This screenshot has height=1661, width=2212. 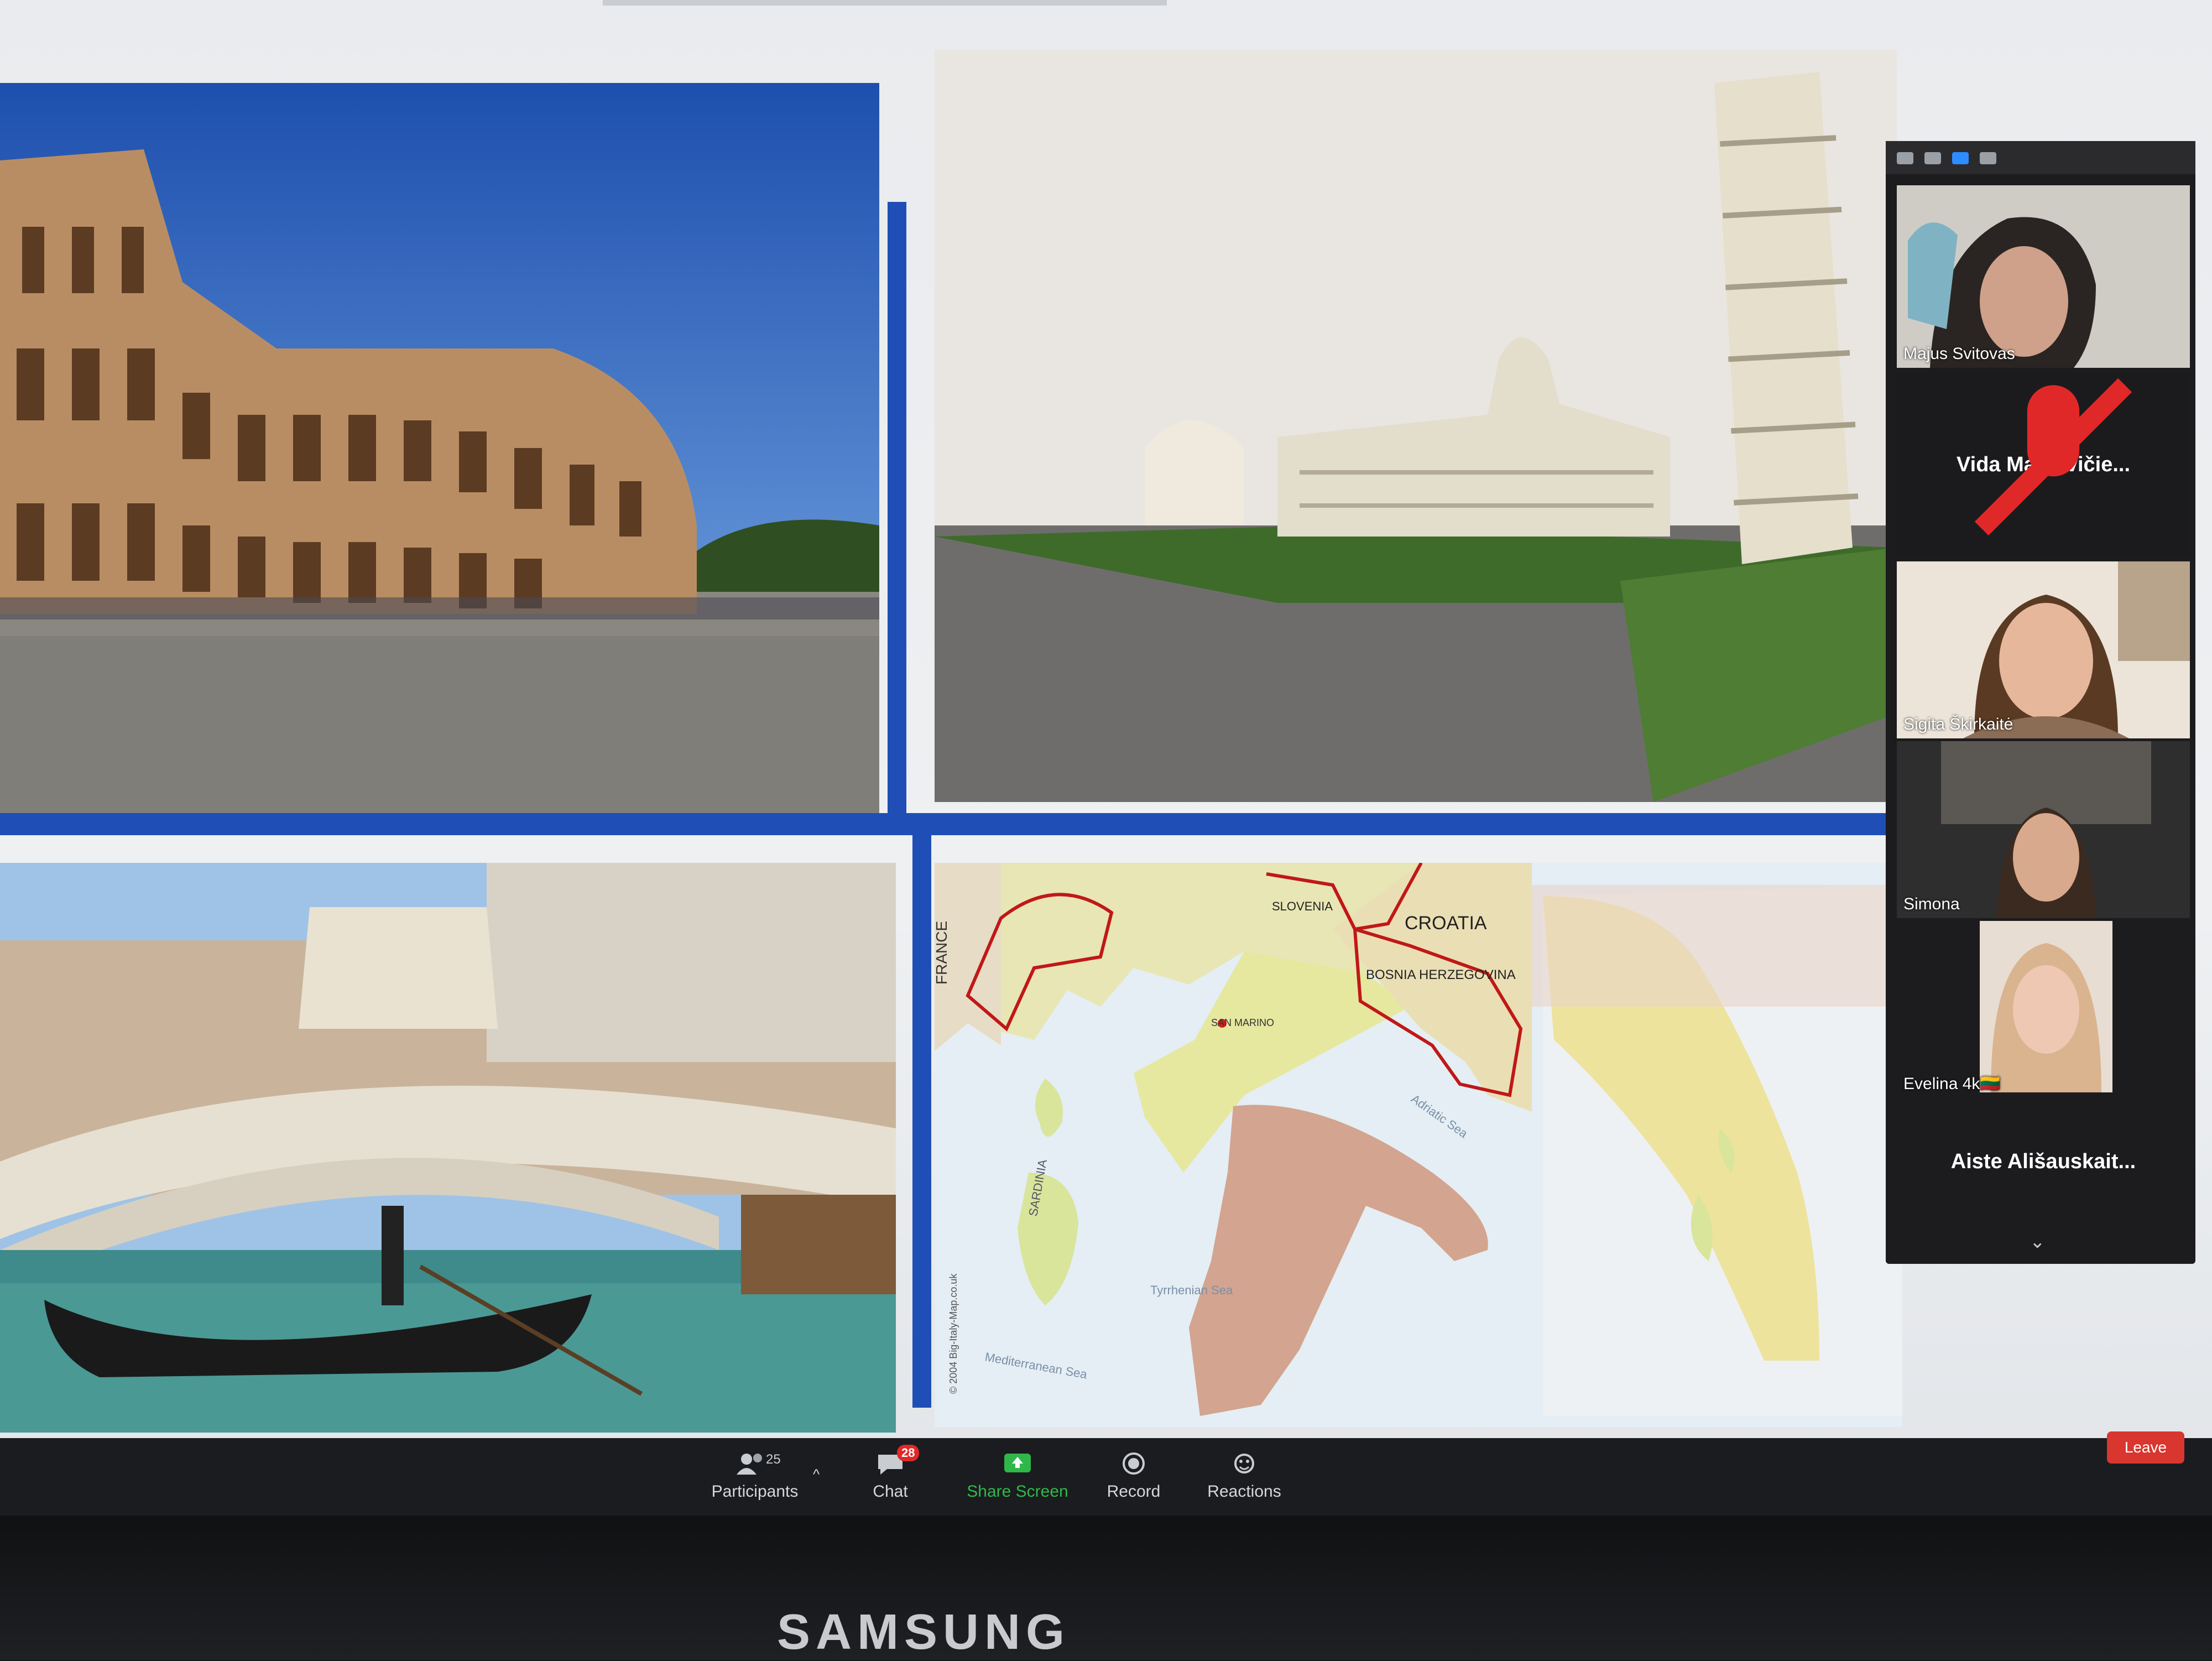 I want to click on record-button: Record, so click(x=1134, y=1478).